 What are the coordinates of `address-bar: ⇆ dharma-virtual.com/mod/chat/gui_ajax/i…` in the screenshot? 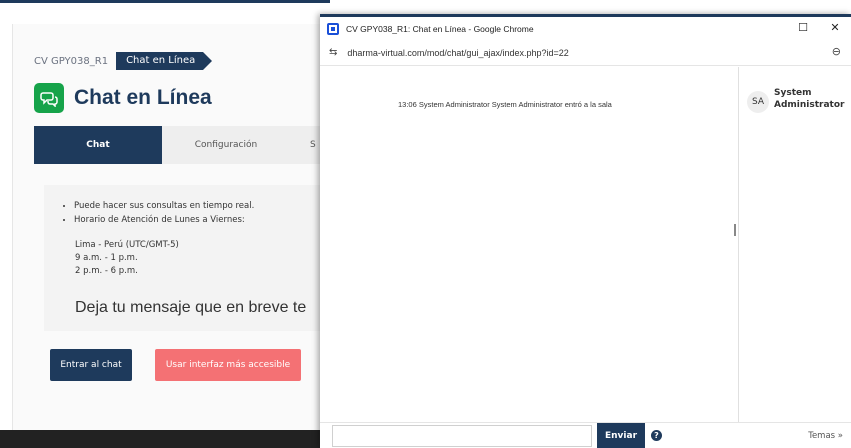 It's located at (585, 53).